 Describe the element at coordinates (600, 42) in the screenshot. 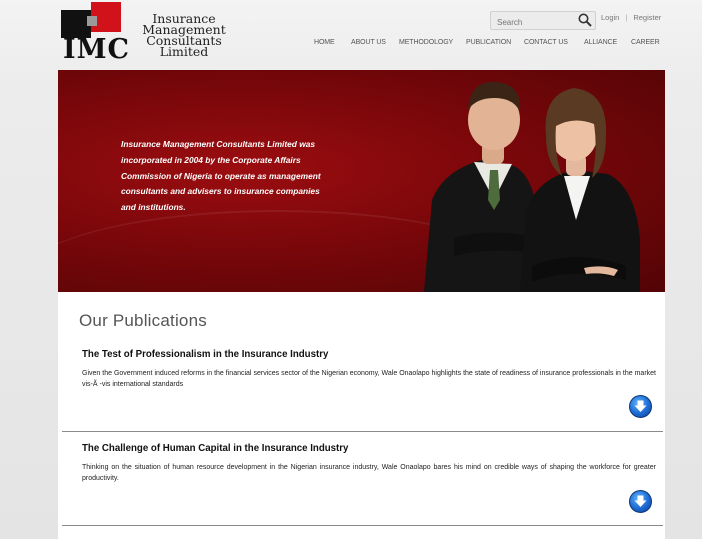

I see `nav-alliance: ALLIANCE` at that location.